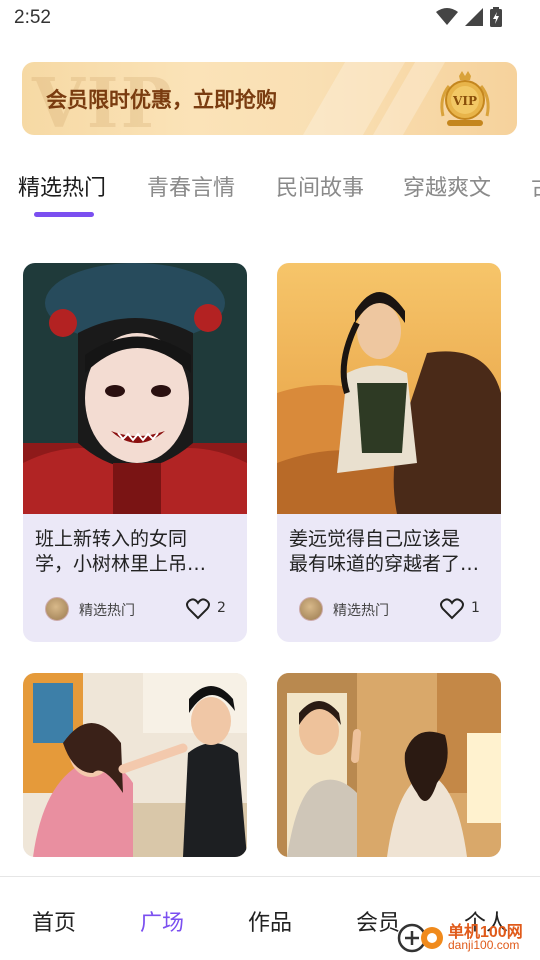 The height and width of the screenshot is (960, 540). Describe the element at coordinates (474, 17) in the screenshot. I see `cellular-signal-icon` at that location.